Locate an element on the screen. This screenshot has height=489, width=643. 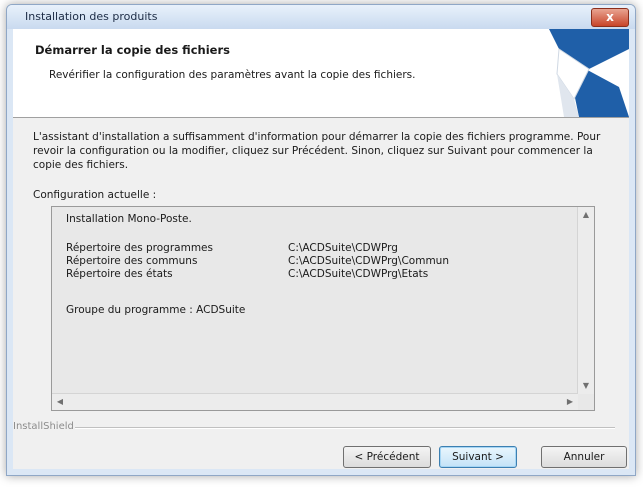
scroll-up-icon: ▲ is located at coordinates (586, 215).